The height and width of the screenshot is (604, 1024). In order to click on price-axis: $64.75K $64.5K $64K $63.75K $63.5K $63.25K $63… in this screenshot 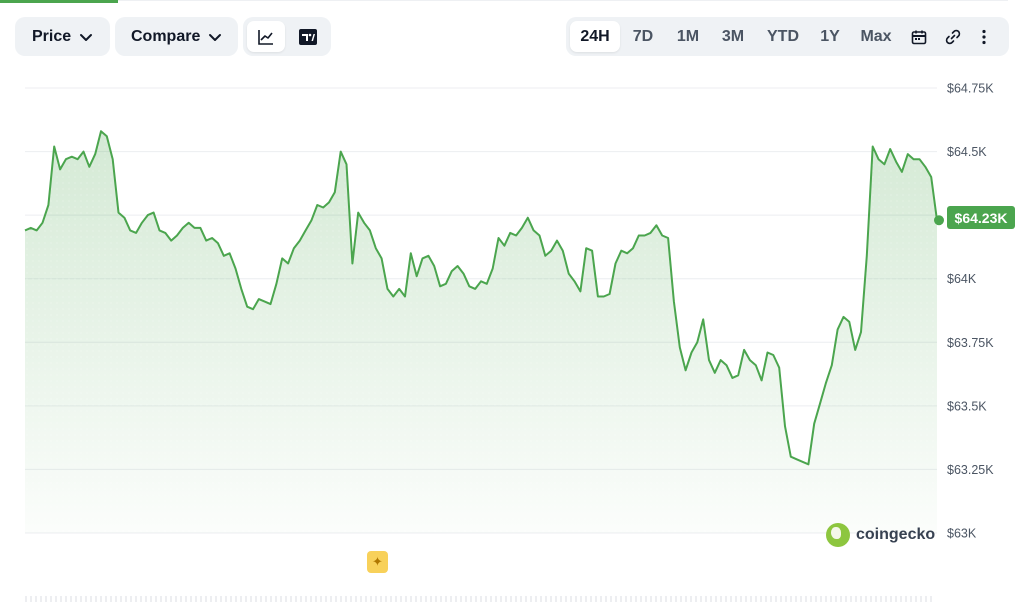, I will do `click(970, 311)`.